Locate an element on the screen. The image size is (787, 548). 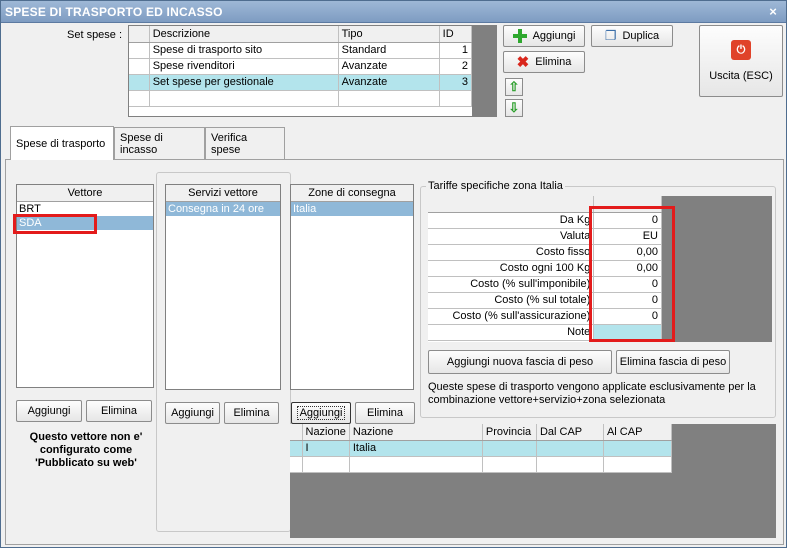
zone-aggiungi-button: Aggiungi is located at coordinates (321, 413).